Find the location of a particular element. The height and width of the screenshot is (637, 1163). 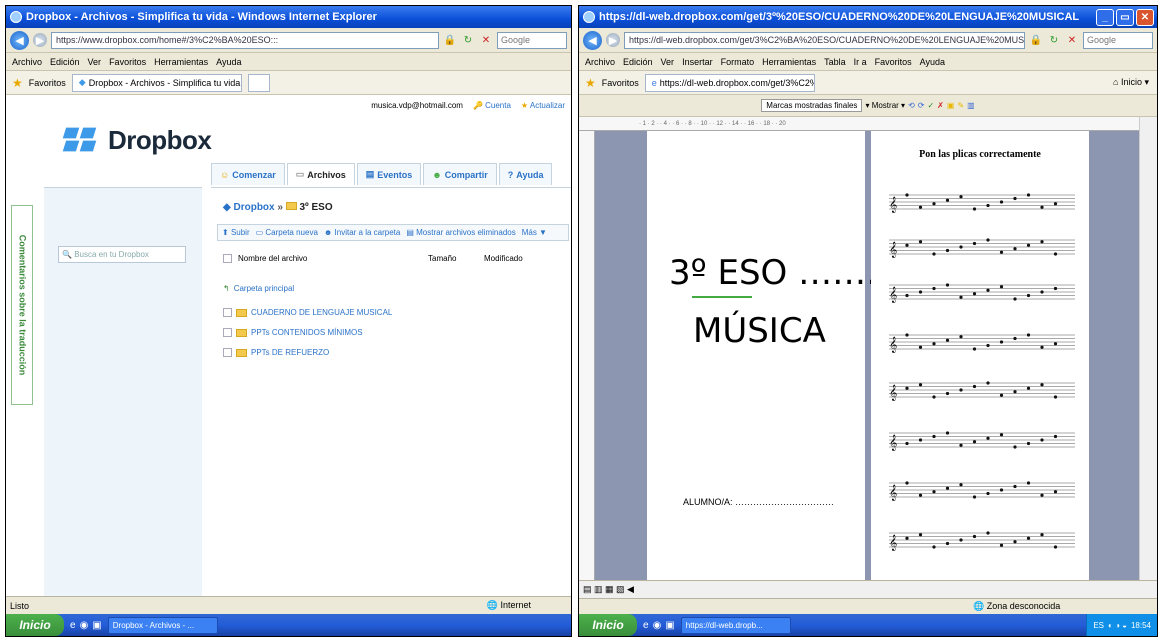

menu-formato: Formato is located at coordinates (738, 62).